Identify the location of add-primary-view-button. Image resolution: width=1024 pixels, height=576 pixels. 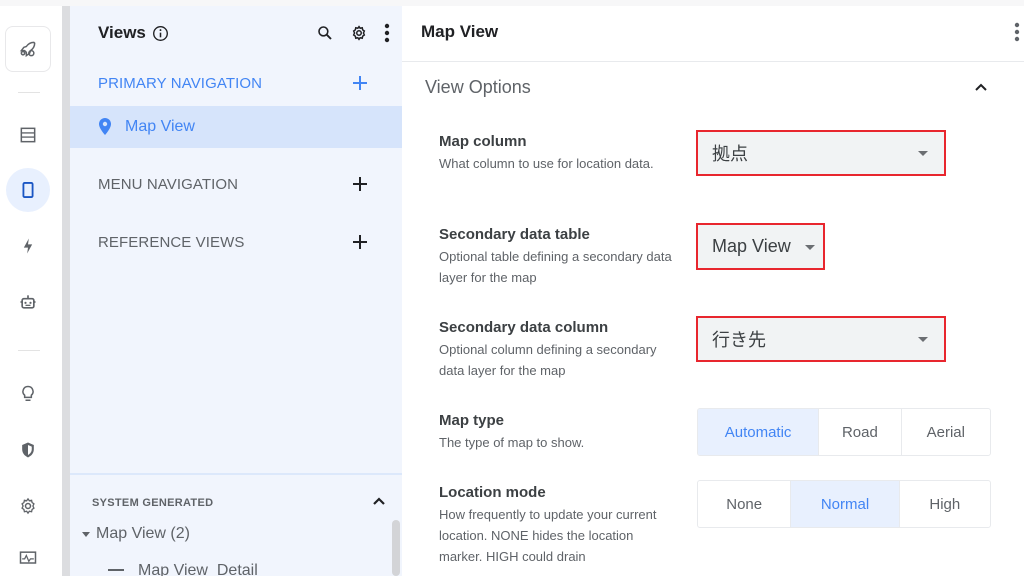
(360, 83).